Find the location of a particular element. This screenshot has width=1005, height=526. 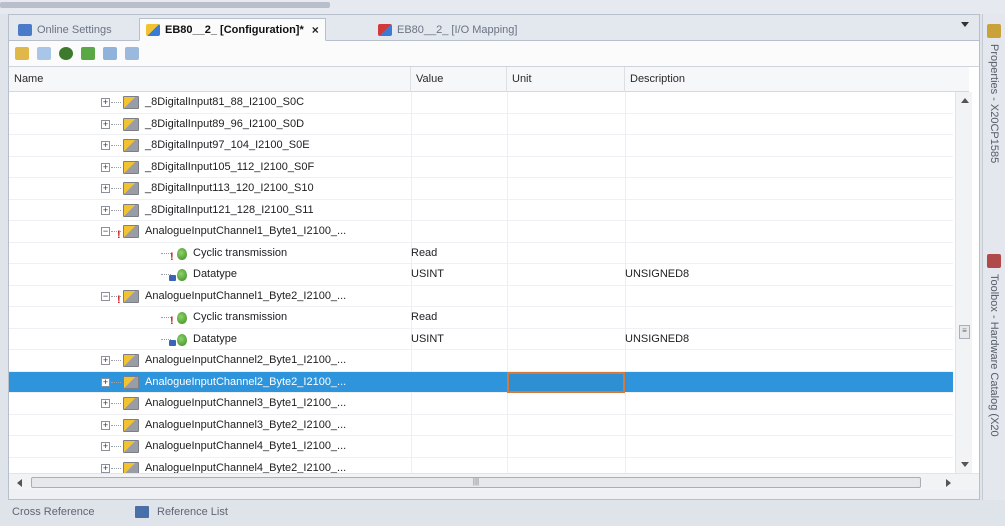

name-cell: ! Cyclic transmission is located at coordinates (208, 254).